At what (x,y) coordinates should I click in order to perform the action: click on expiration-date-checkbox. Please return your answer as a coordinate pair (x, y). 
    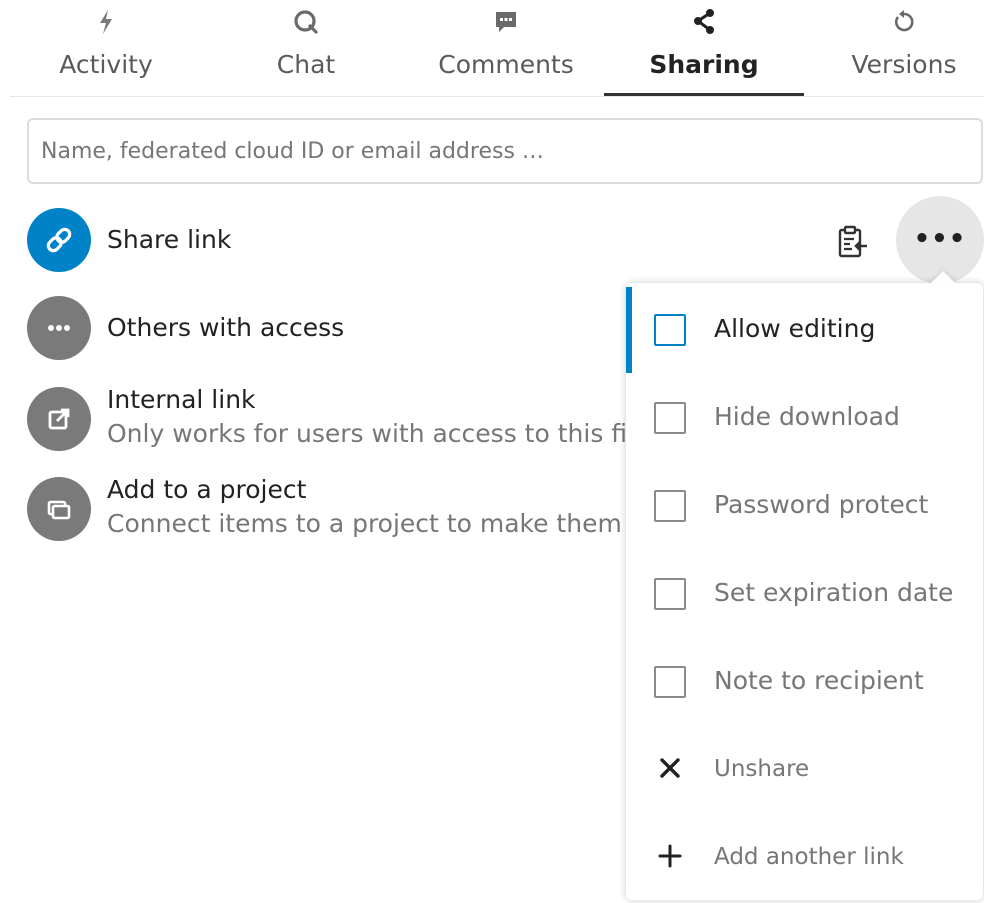
    Looking at the image, I should click on (670, 594).